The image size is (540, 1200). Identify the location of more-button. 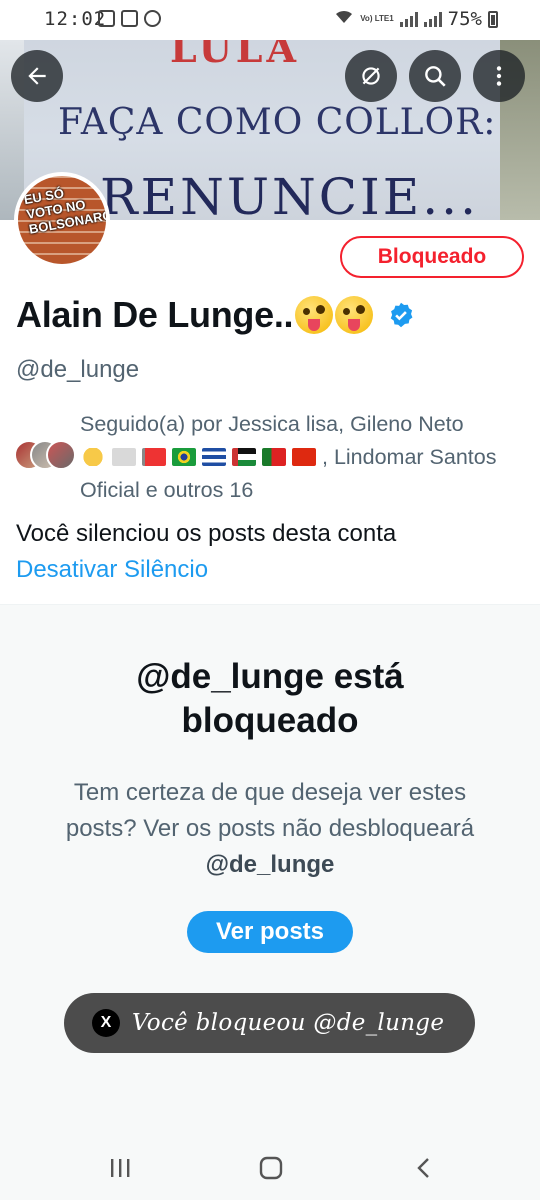
(499, 76).